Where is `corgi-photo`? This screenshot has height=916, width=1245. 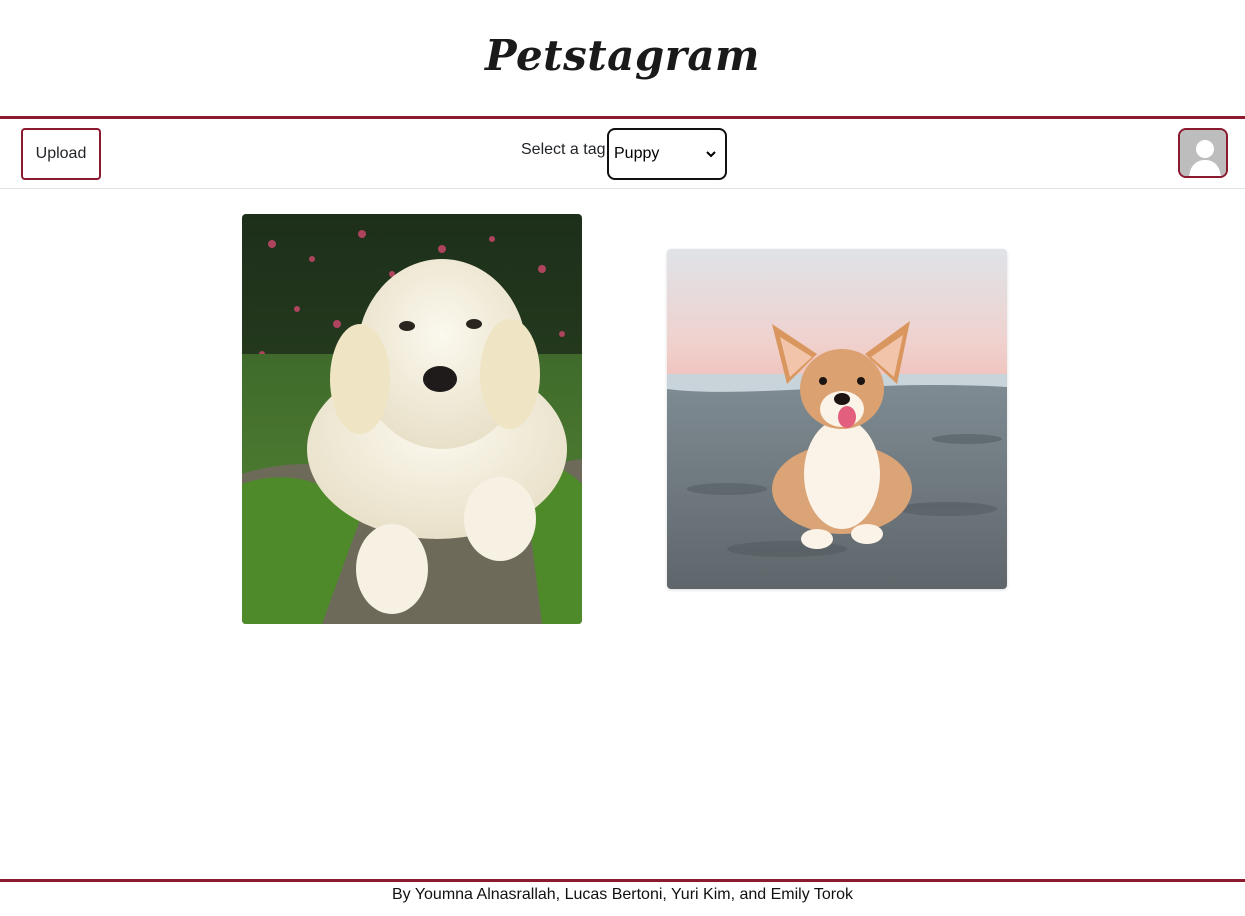 corgi-photo is located at coordinates (837, 419).